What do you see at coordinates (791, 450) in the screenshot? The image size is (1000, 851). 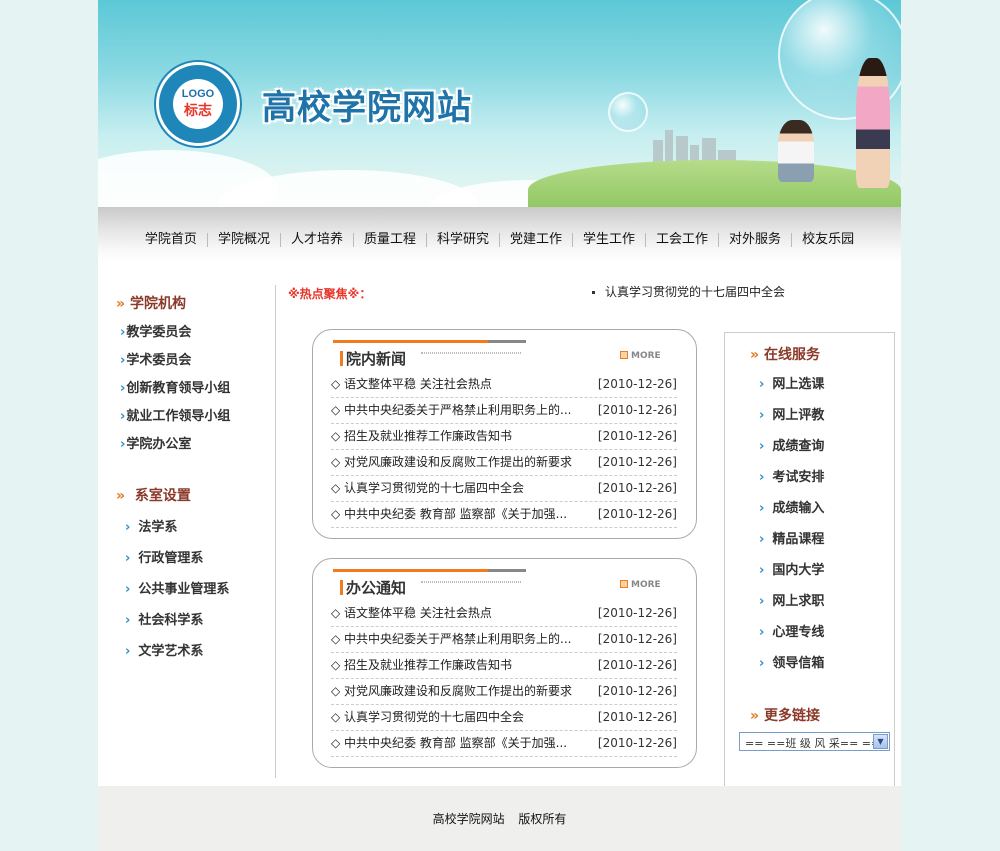 I see `service-item: › 成绩查询` at bounding box center [791, 450].